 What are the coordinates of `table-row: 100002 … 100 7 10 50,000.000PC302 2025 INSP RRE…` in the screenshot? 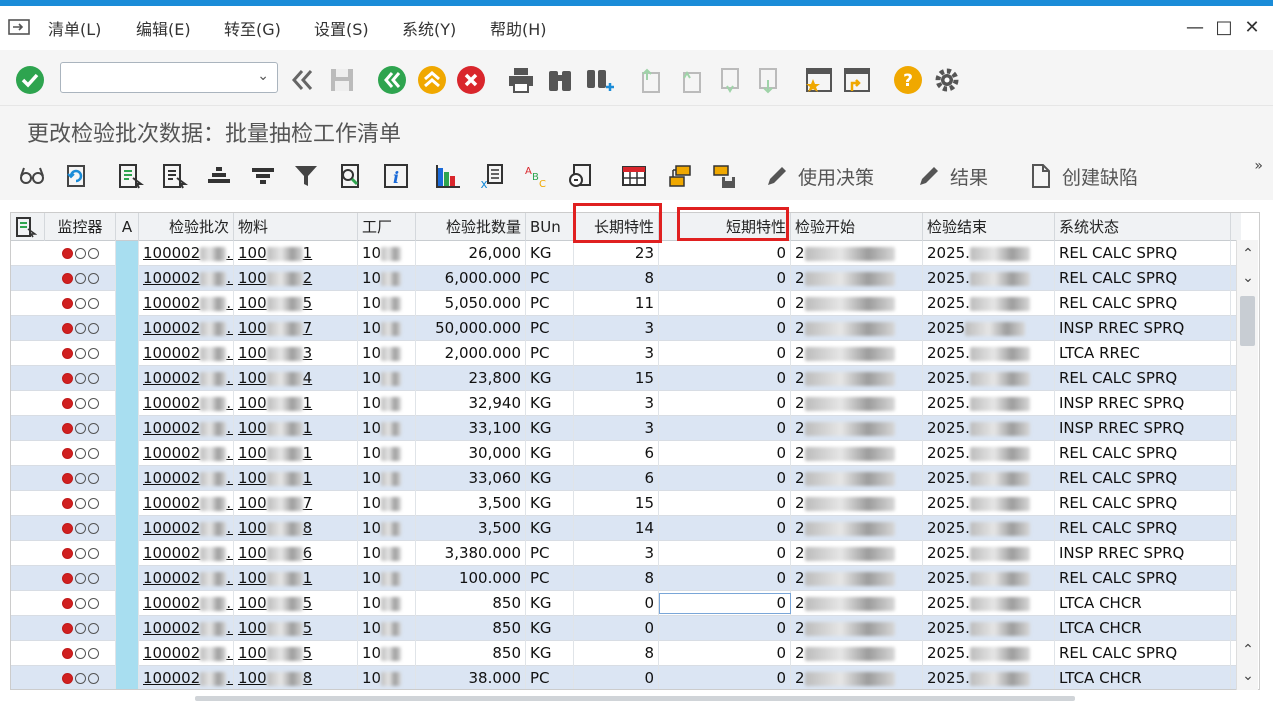 It's located at (626, 328).